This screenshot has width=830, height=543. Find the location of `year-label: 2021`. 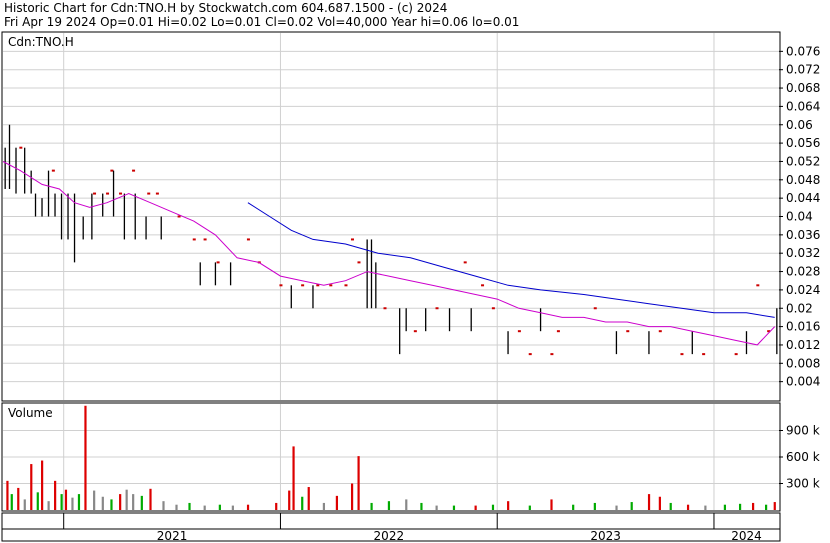

year-label: 2021 is located at coordinates (172, 536).